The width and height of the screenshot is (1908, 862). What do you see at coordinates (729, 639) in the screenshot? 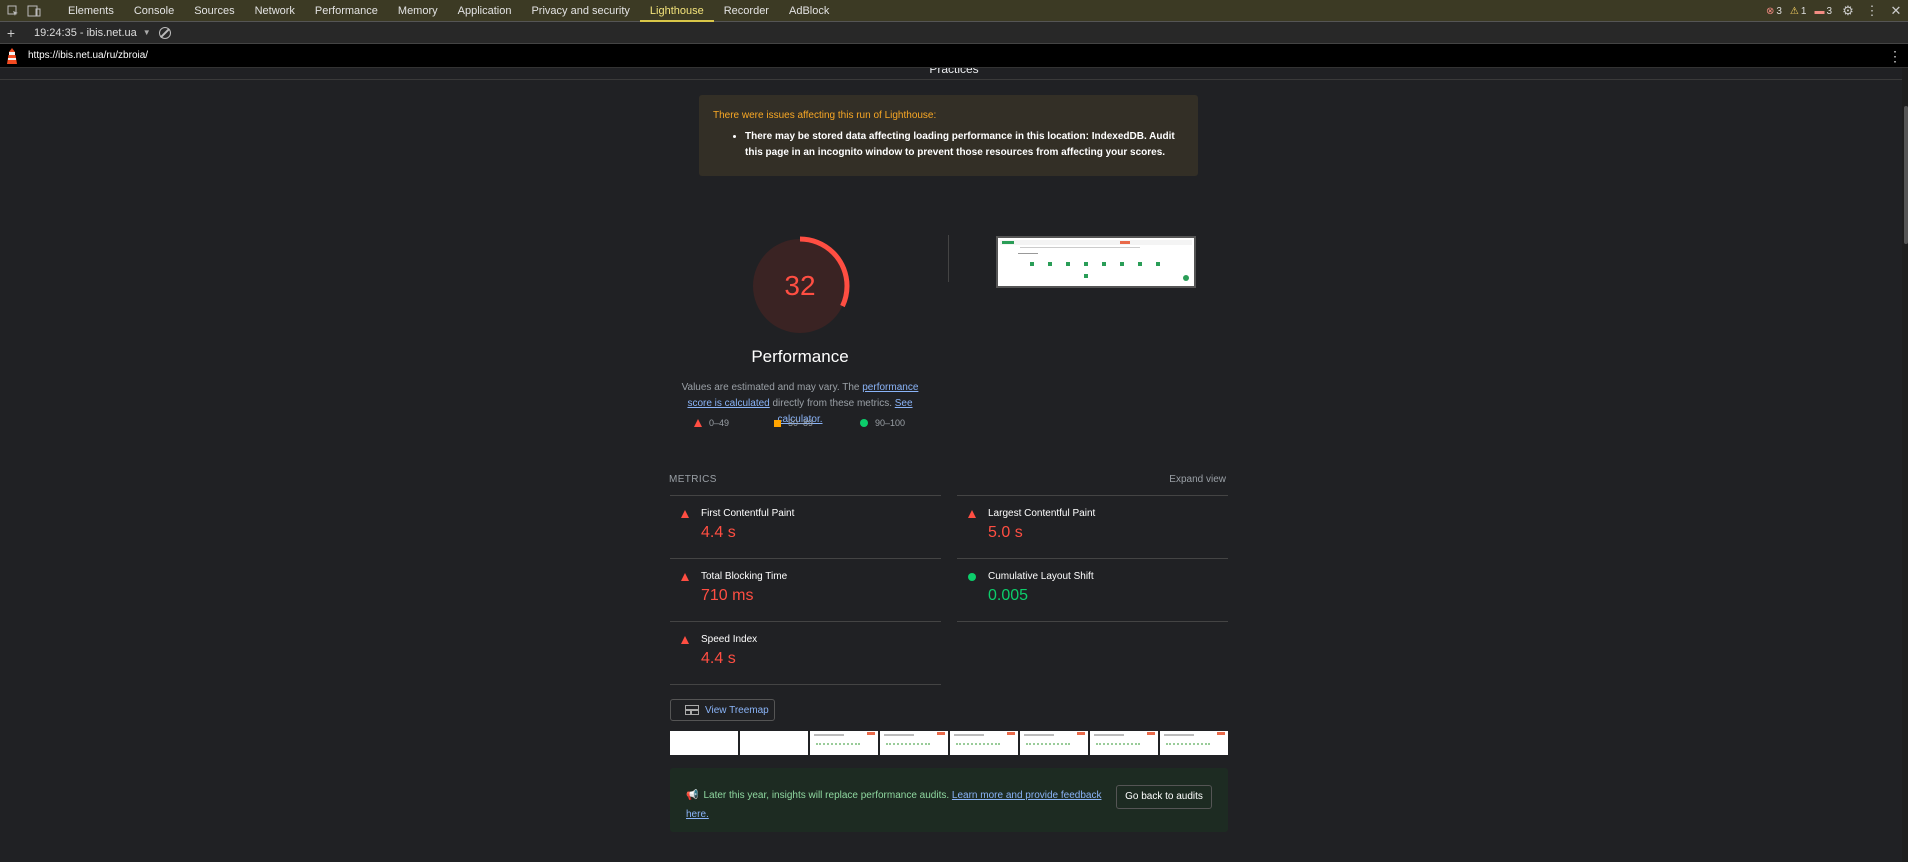
I see `metric-name: Speed Index` at bounding box center [729, 639].